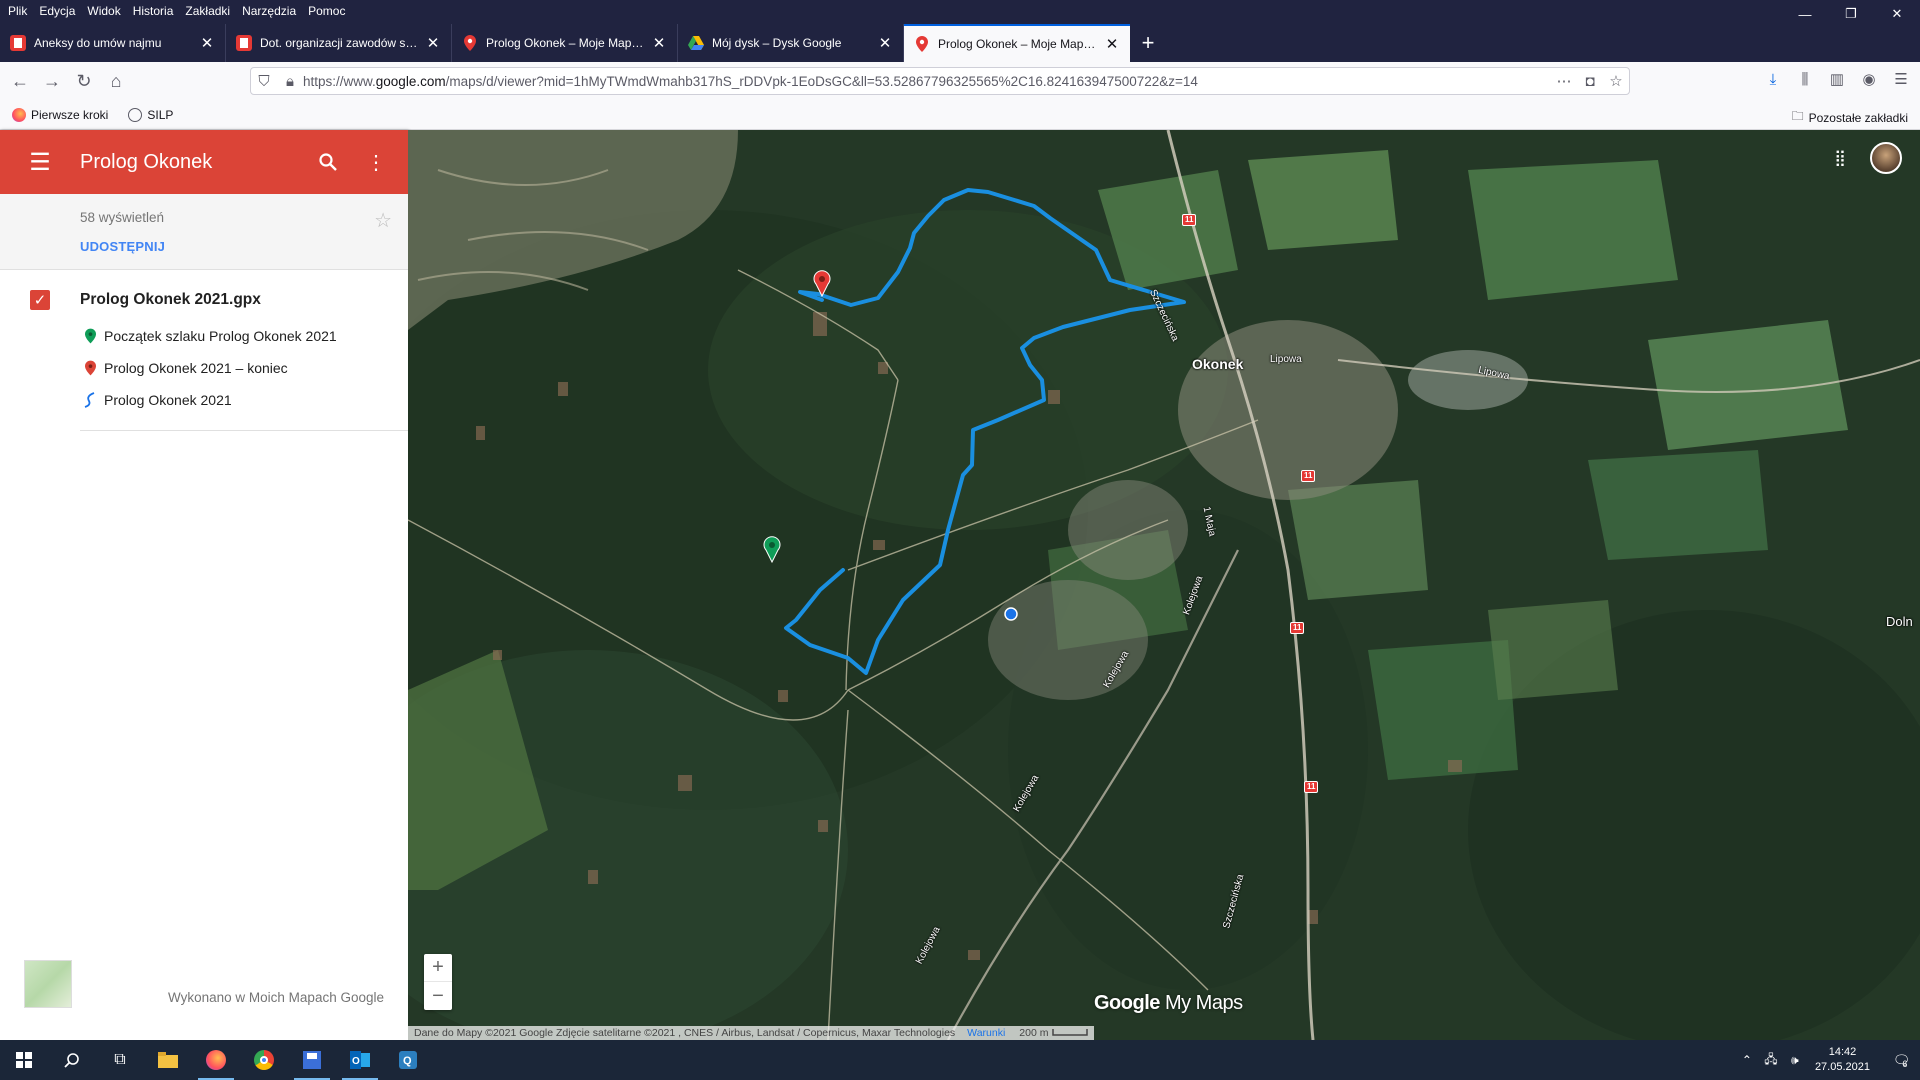 Image resolution: width=1920 pixels, height=1080 pixels. I want to click on tracking-protection-icon: ⛉, so click(264, 81).